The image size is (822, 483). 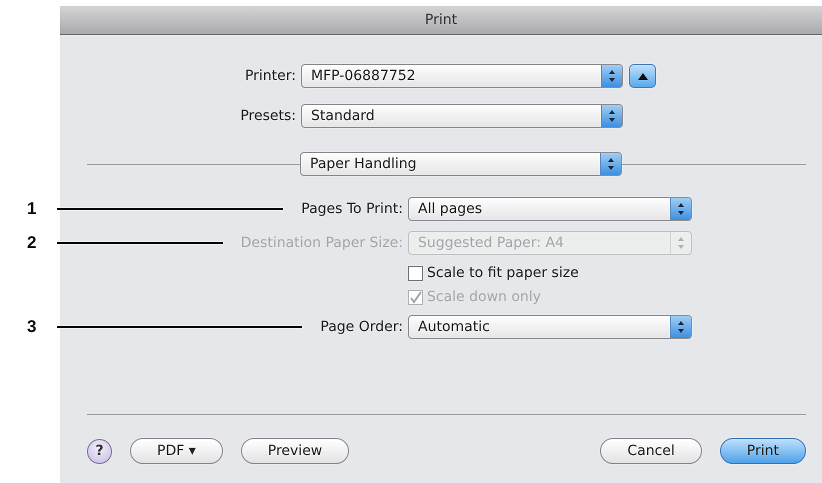 I want to click on checkbox-label: Scale down only, so click(x=484, y=297).